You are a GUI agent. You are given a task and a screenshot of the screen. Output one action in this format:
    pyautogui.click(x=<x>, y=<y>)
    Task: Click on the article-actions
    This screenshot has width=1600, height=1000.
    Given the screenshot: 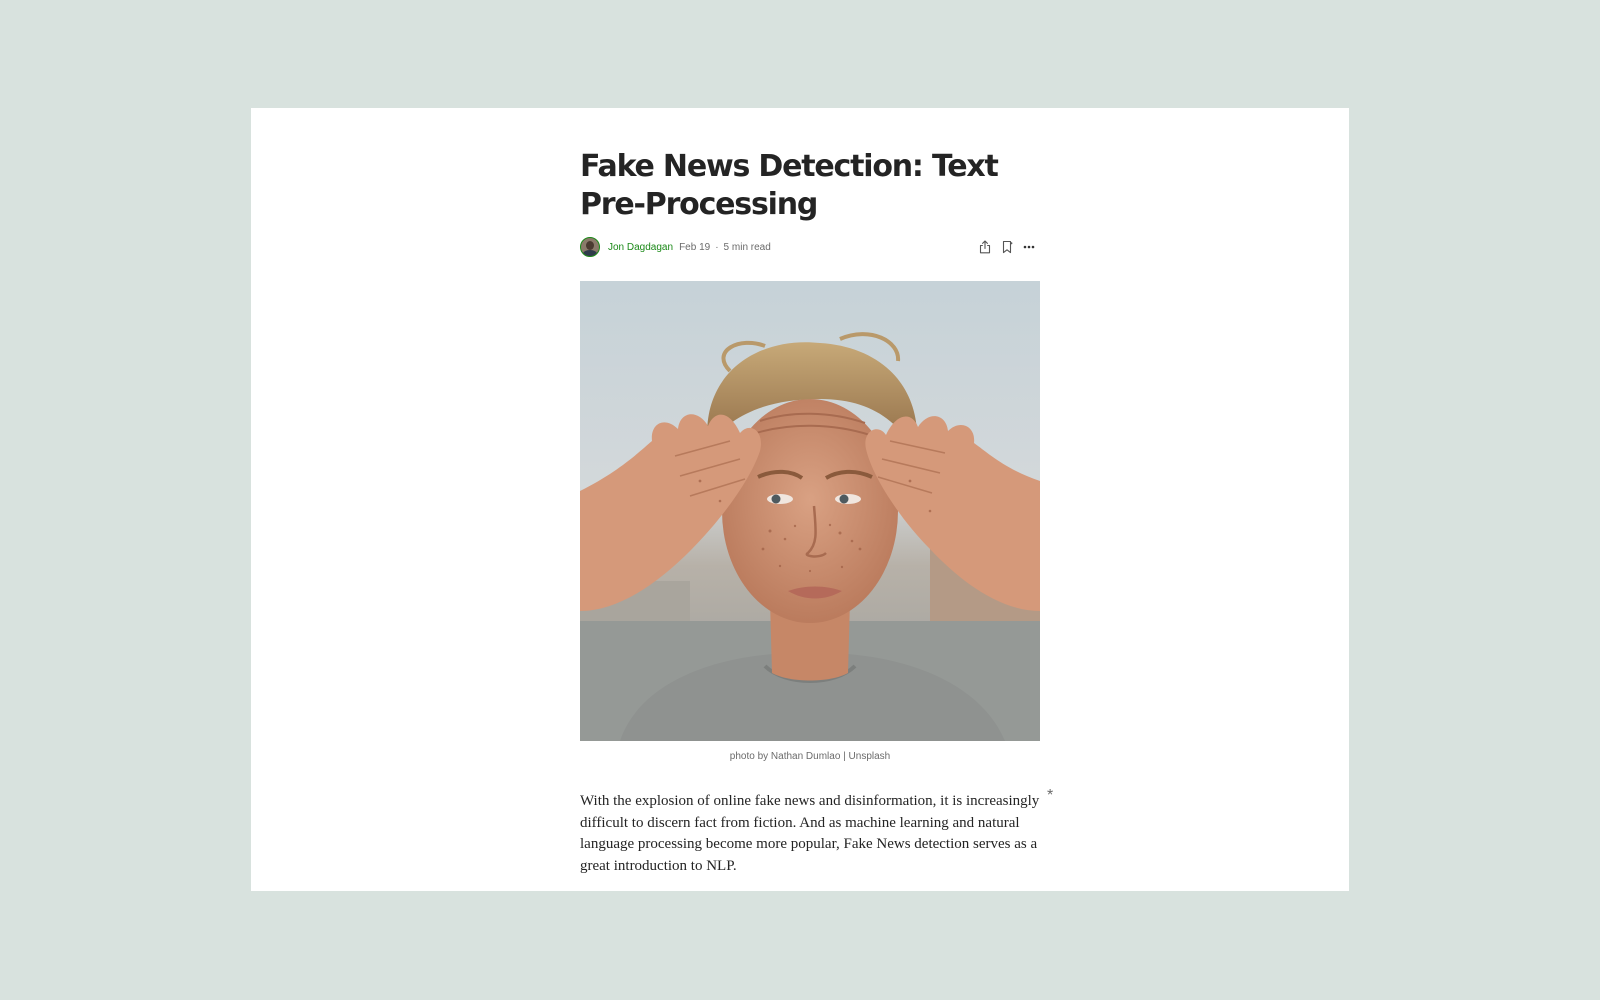 What is the action you would take?
    pyautogui.click(x=1007, y=247)
    